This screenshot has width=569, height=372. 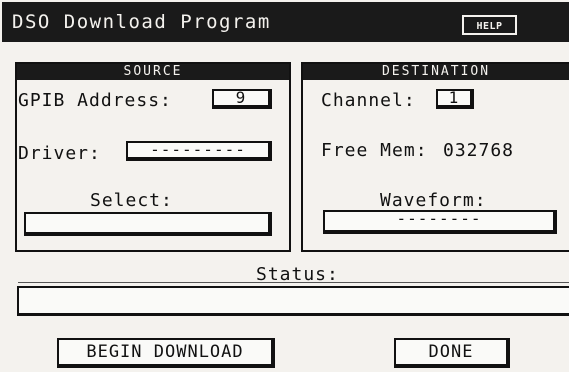 I want to click on select-label: Select:, so click(x=131, y=200).